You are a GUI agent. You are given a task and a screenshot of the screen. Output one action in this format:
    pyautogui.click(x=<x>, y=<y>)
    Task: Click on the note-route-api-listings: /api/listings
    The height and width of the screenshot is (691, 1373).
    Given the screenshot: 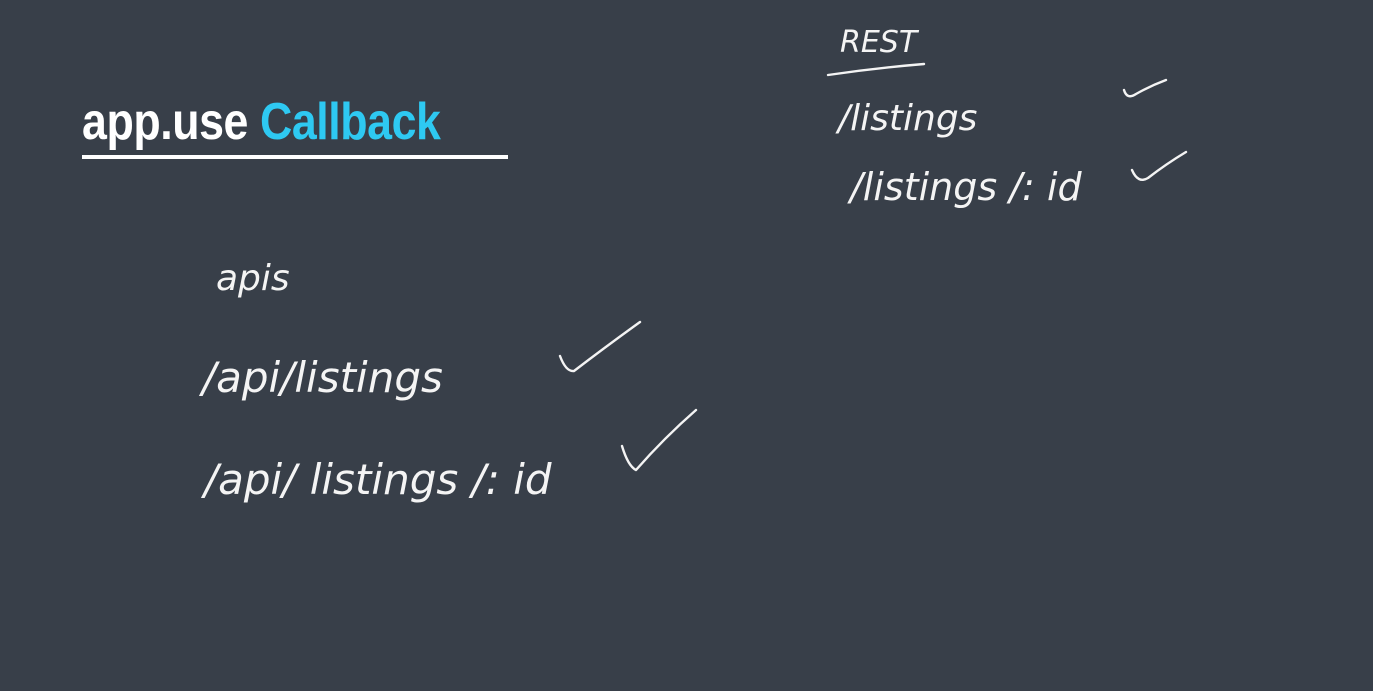 What is the action you would take?
    pyautogui.click(x=320, y=377)
    